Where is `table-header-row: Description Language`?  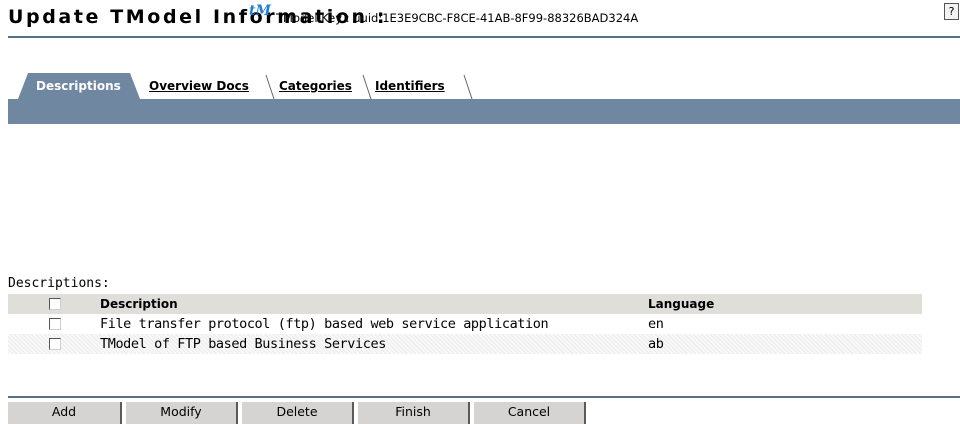 table-header-row: Description Language is located at coordinates (465, 304).